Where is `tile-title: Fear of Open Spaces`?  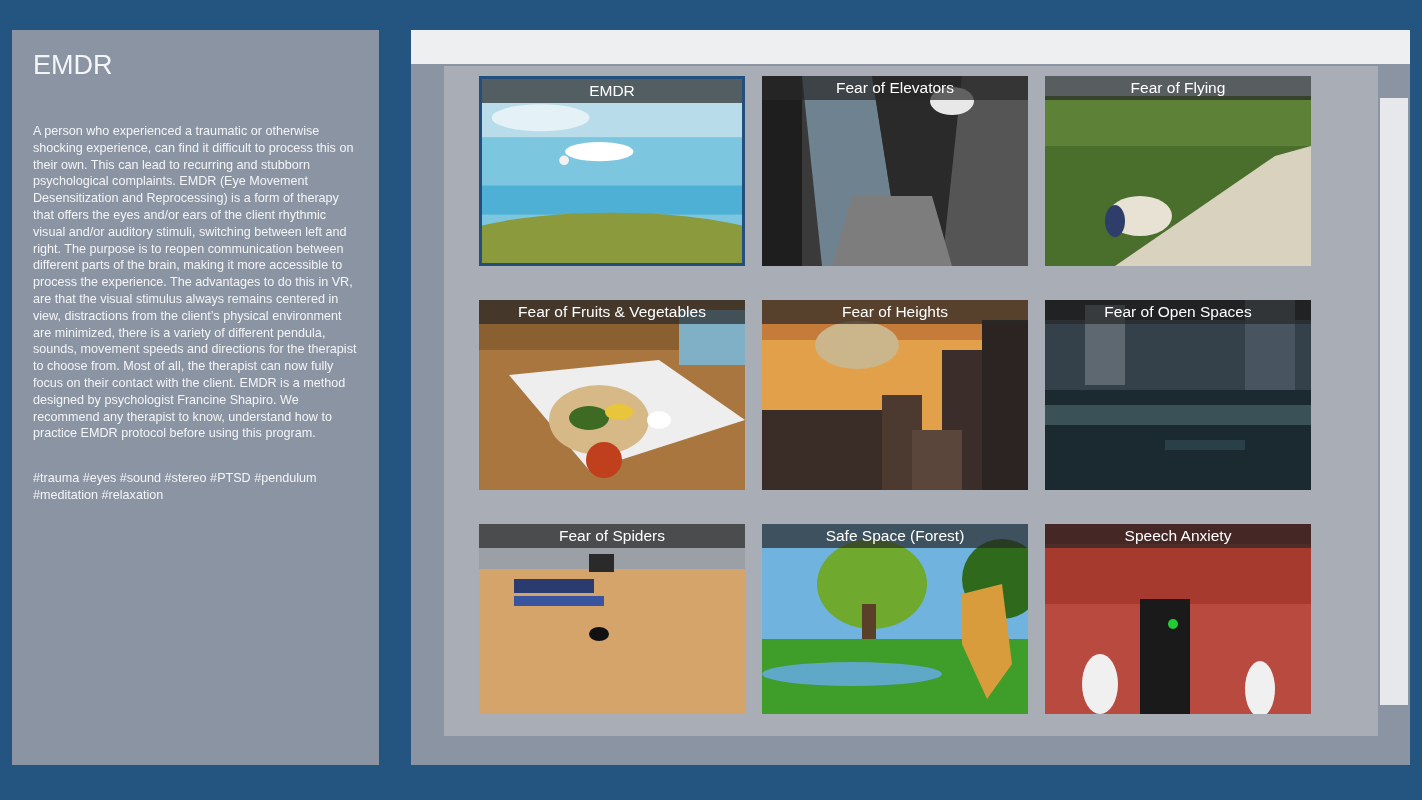 tile-title: Fear of Open Spaces is located at coordinates (1178, 312).